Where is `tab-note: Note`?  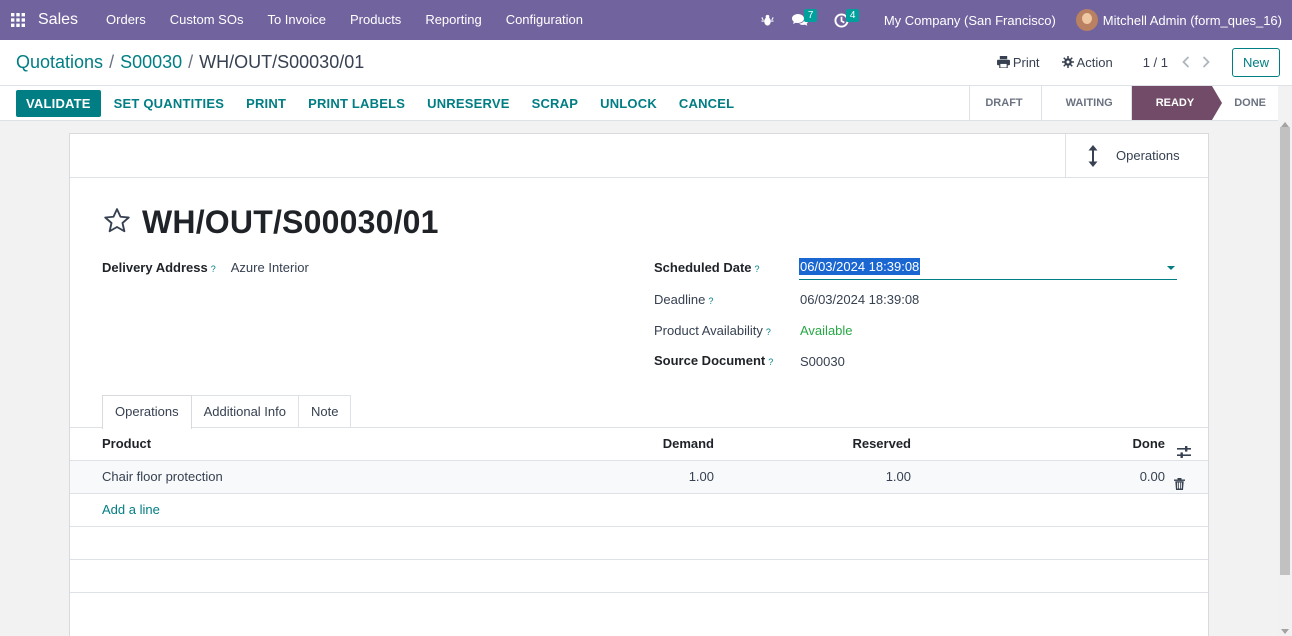
tab-note: Note is located at coordinates (325, 411).